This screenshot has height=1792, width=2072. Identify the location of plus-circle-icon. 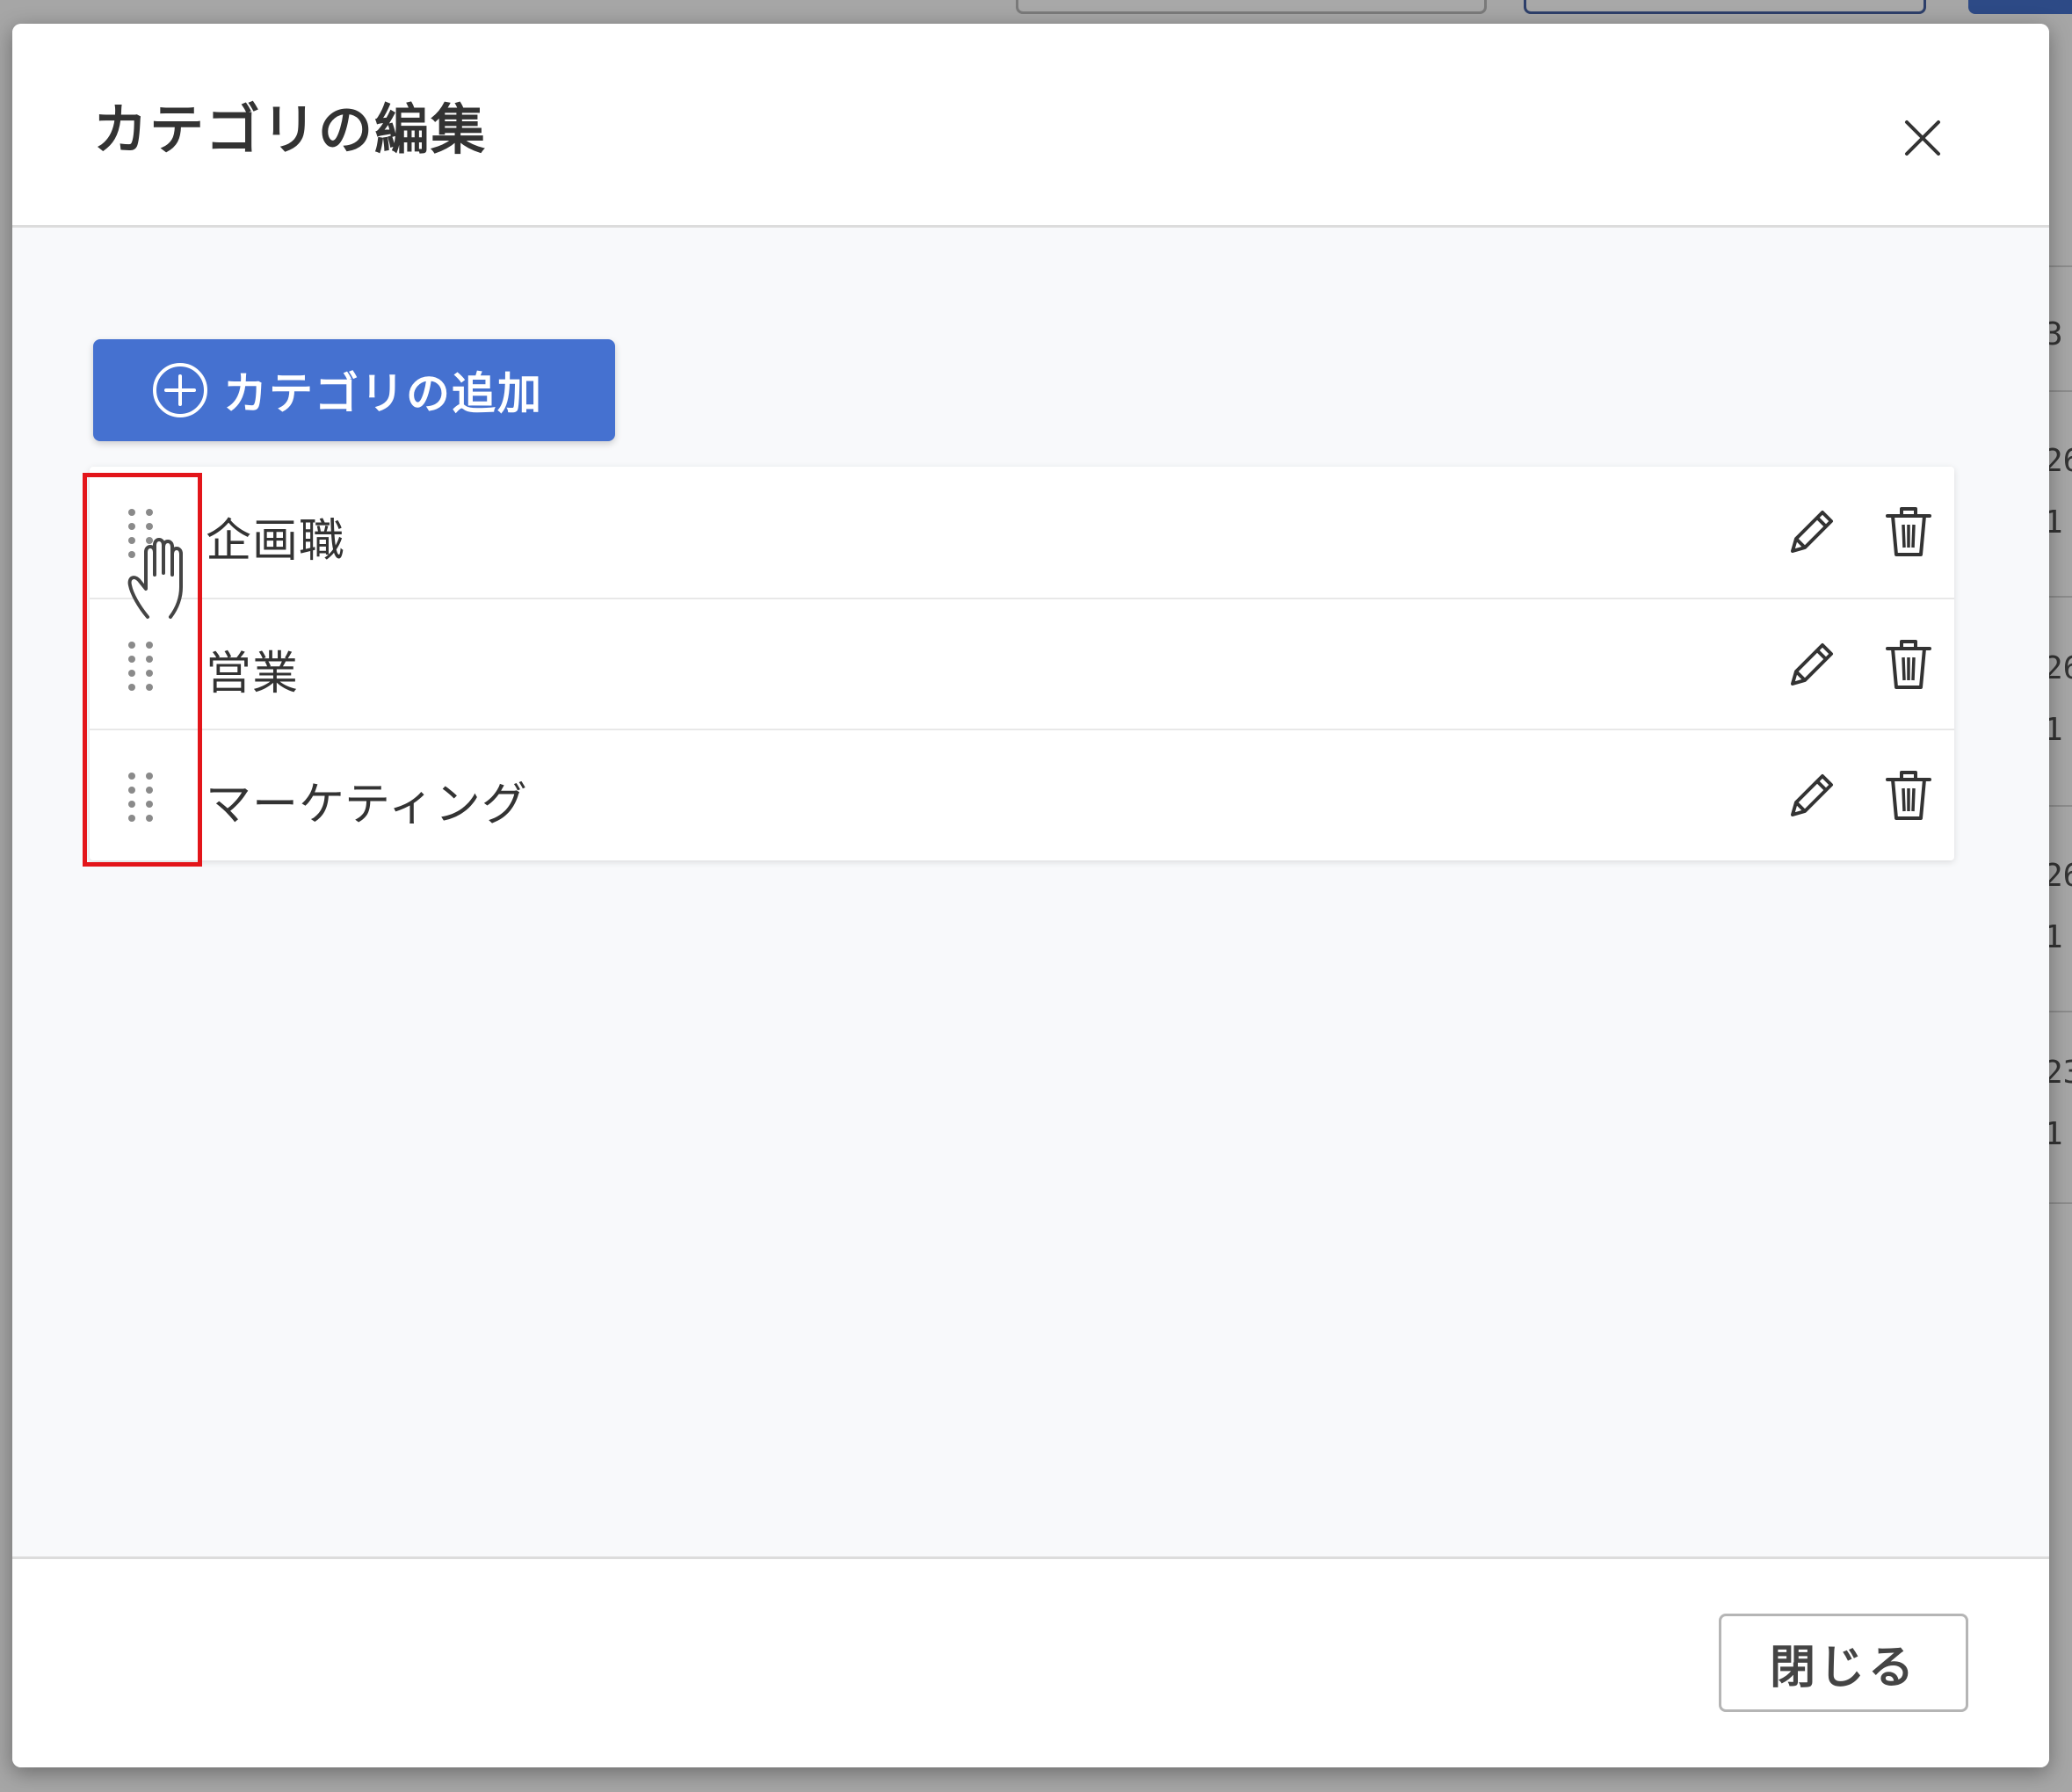
(180, 390).